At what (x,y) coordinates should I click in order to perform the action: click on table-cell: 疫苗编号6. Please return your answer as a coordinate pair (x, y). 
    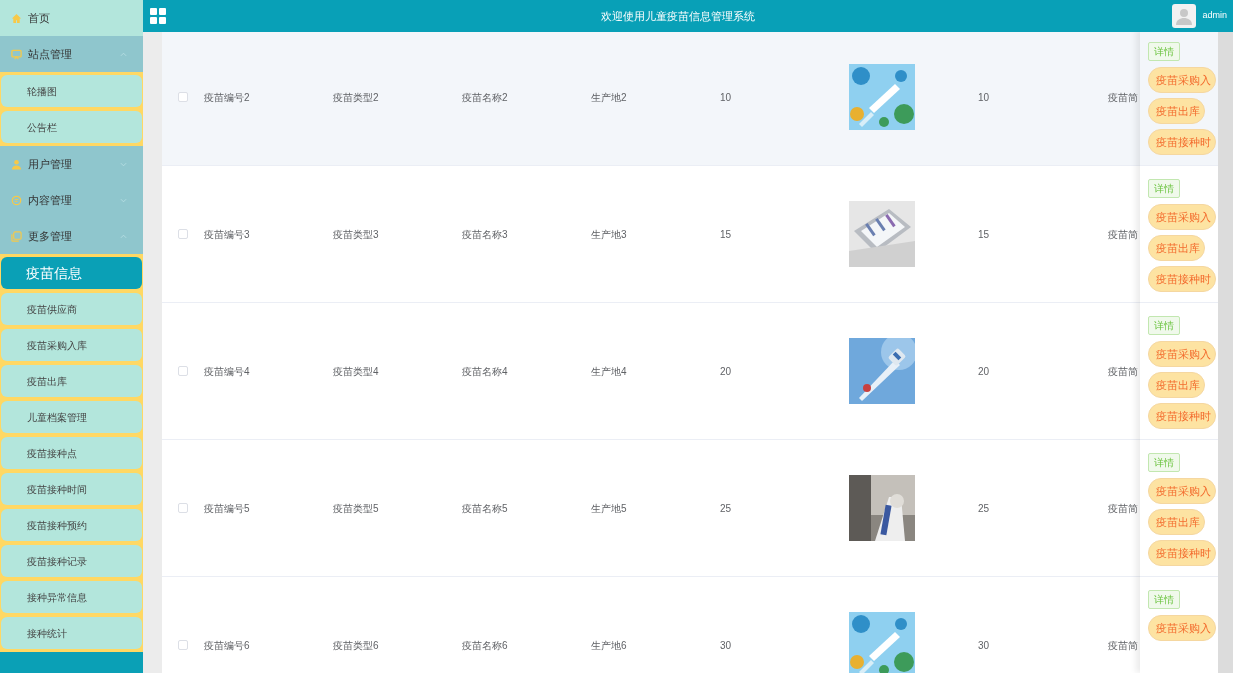
    Looking at the image, I should click on (227, 645).